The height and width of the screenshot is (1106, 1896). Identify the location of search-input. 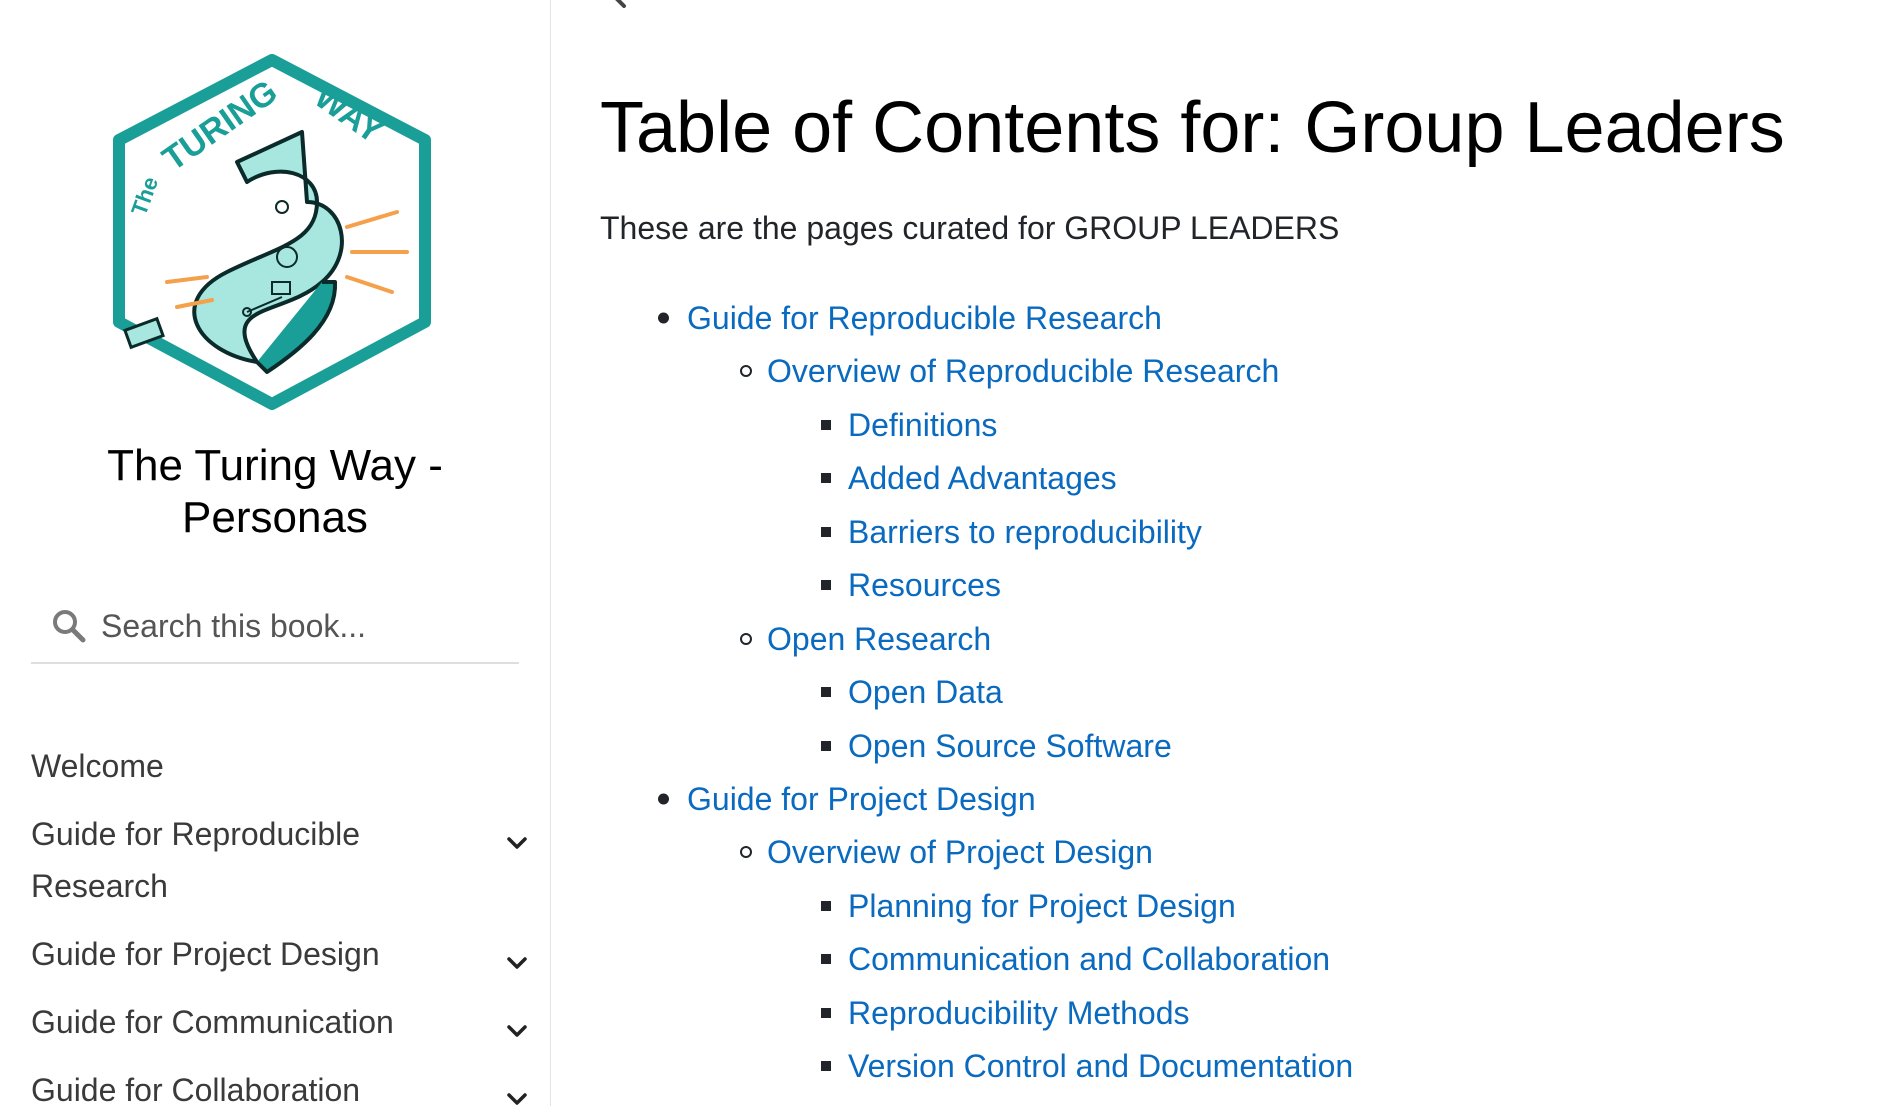
(301, 626).